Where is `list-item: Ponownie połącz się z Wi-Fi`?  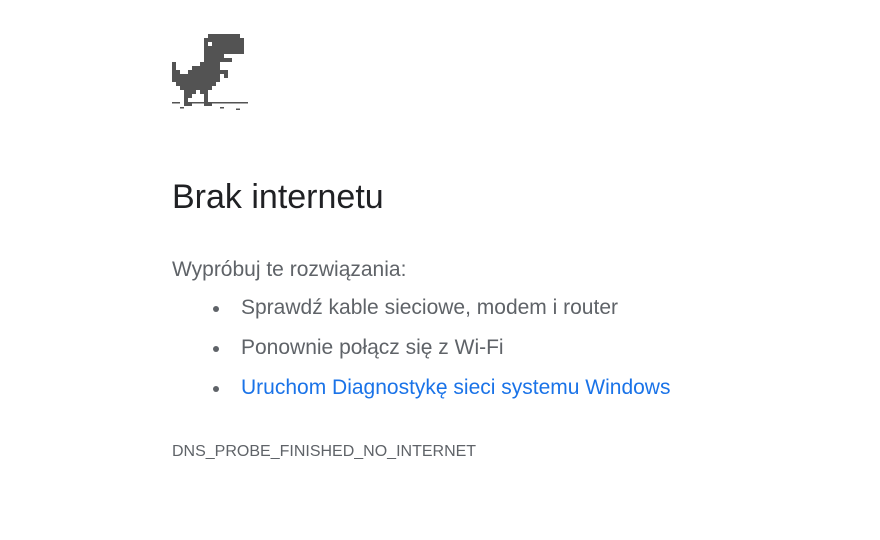 list-item: Ponownie połącz się z Wi-Fi is located at coordinates (421, 352).